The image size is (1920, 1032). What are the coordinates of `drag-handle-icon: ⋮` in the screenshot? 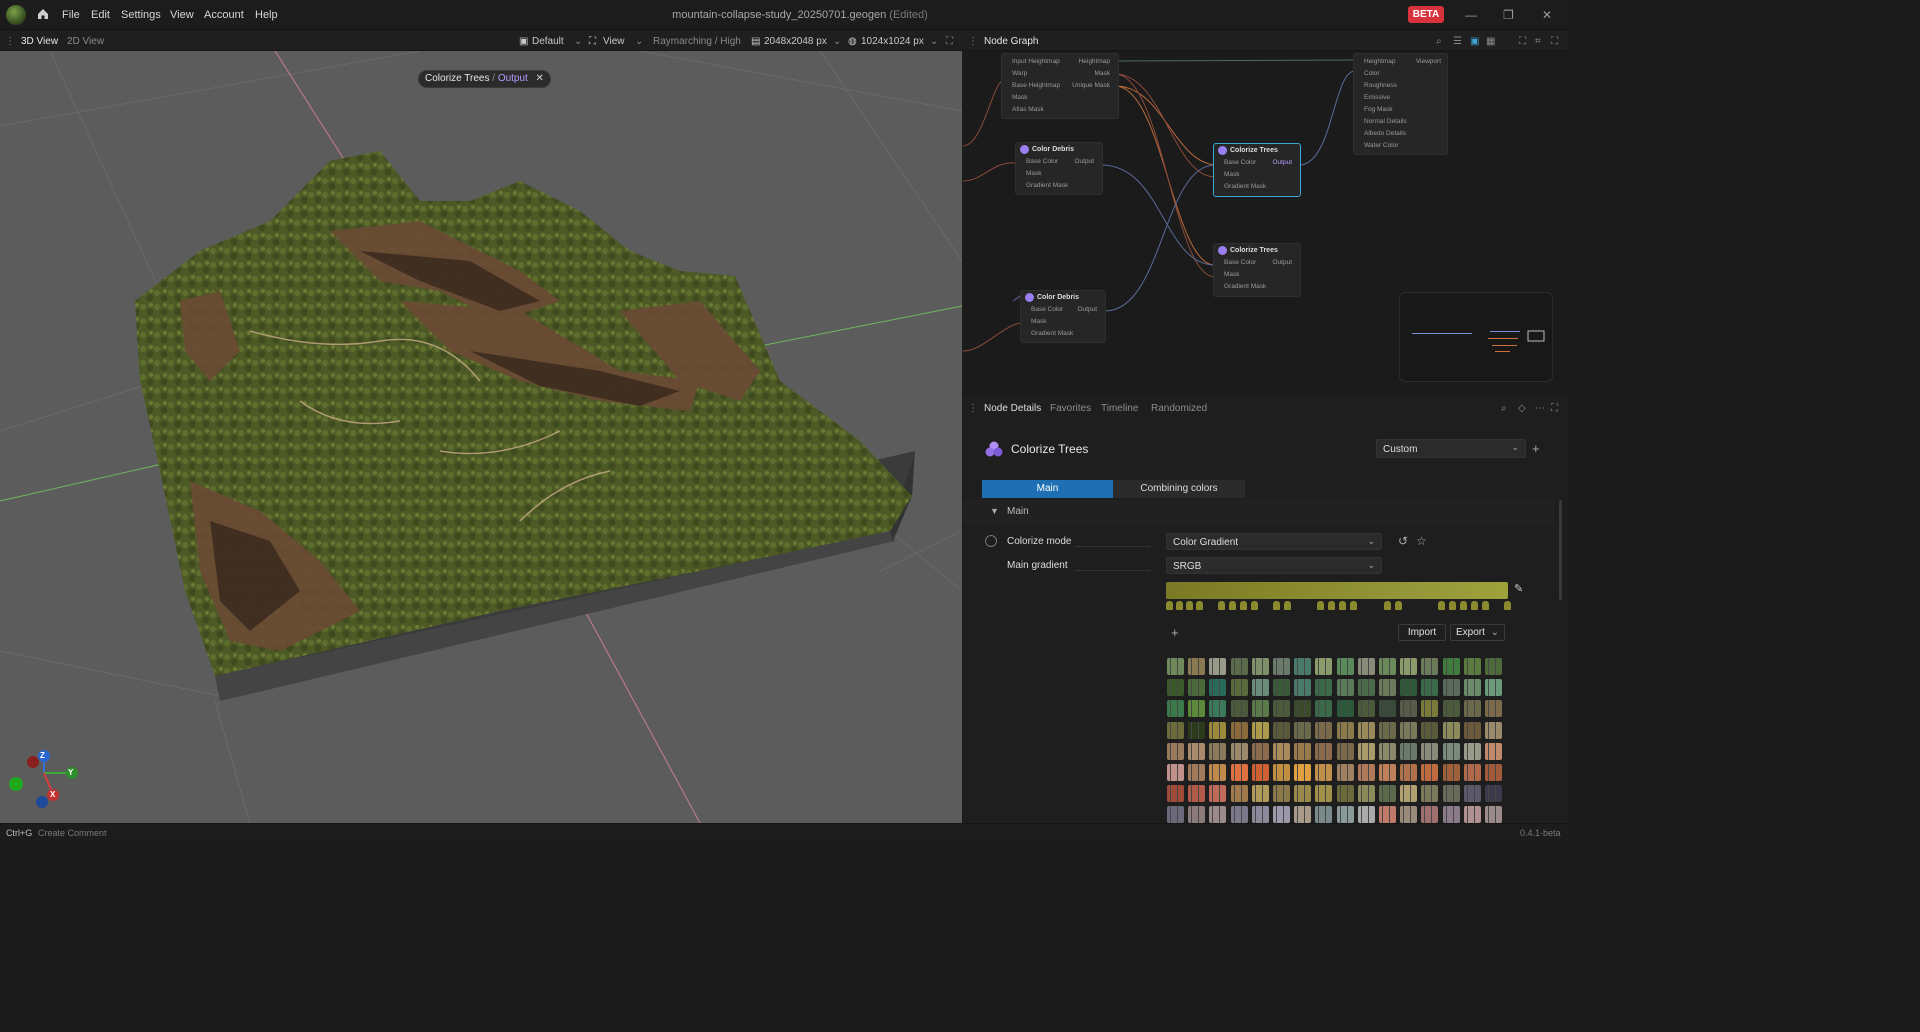 It's located at (973, 41).